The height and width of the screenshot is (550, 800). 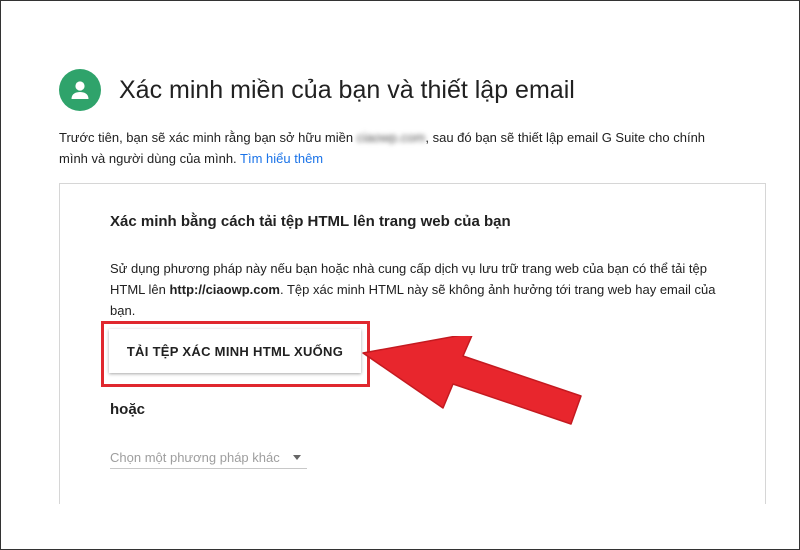 I want to click on download-html-button: TẢI TỆP XÁC MINH HTML XUỐNG, so click(x=235, y=351).